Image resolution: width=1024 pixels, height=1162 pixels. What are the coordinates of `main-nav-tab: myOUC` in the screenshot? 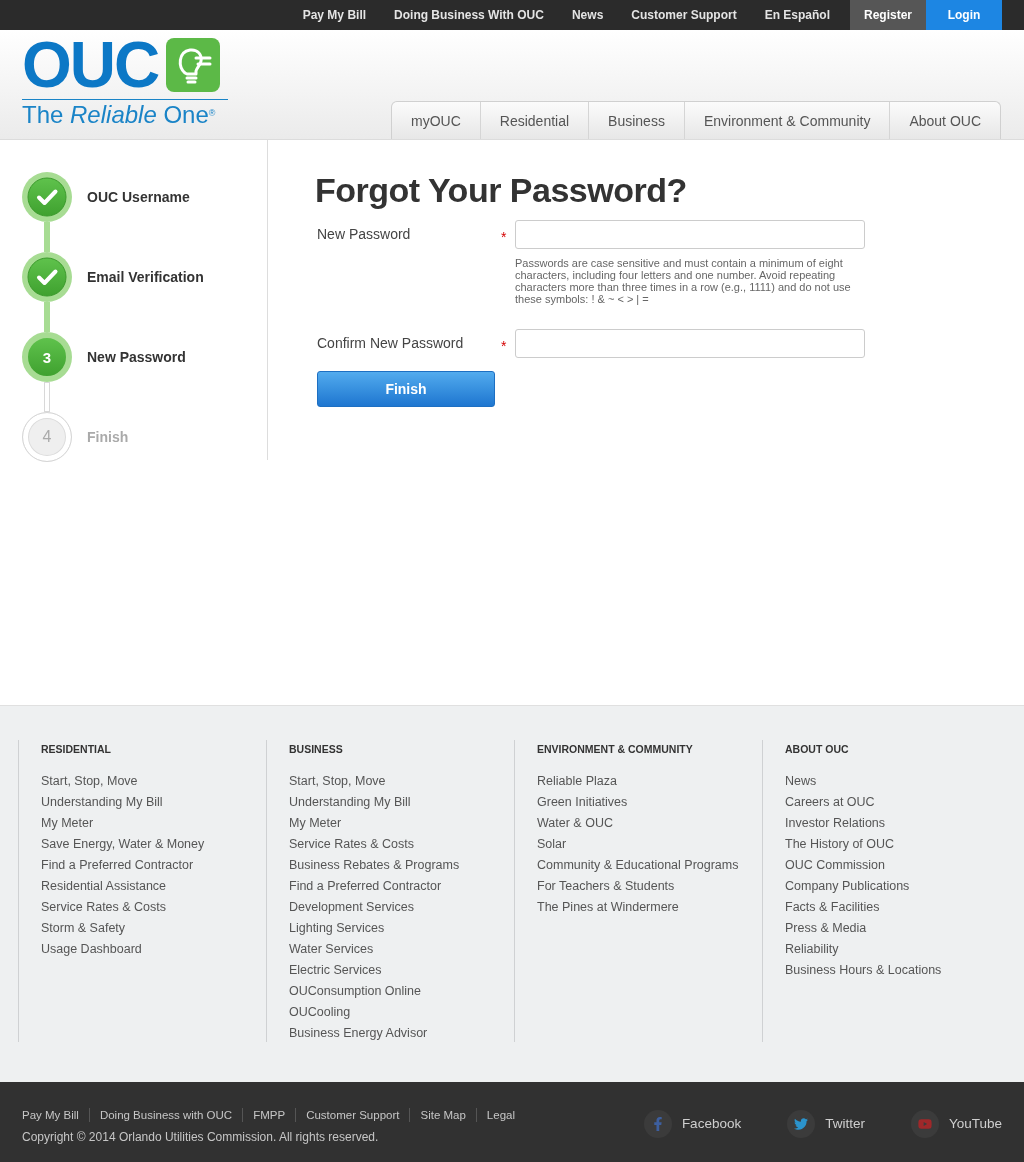 It's located at (436, 120).